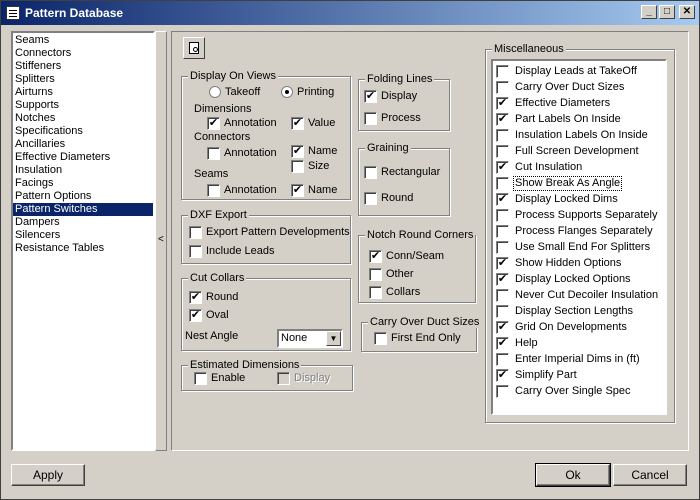 The width and height of the screenshot is (700, 500). Describe the element at coordinates (83, 222) in the screenshot. I see `list-item-dampers: Dampers` at that location.